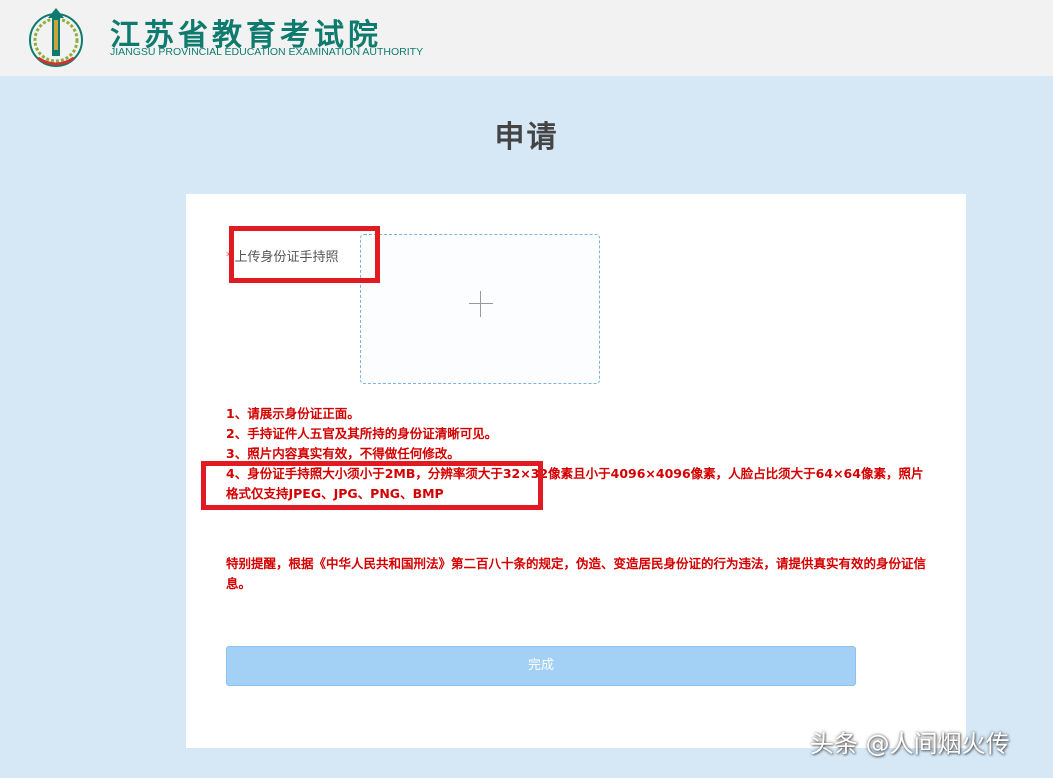  I want to click on instruction-item: 2、手持证件人五官及其所持的身份证清晰可见。, so click(362, 433).